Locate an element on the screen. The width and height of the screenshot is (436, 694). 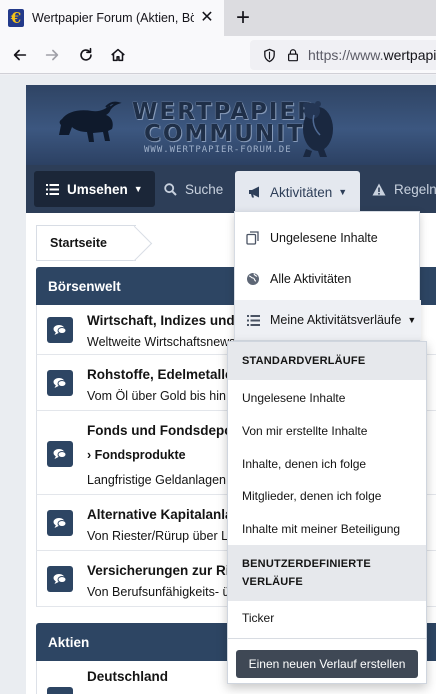
reload-button is located at coordinates (86, 55).